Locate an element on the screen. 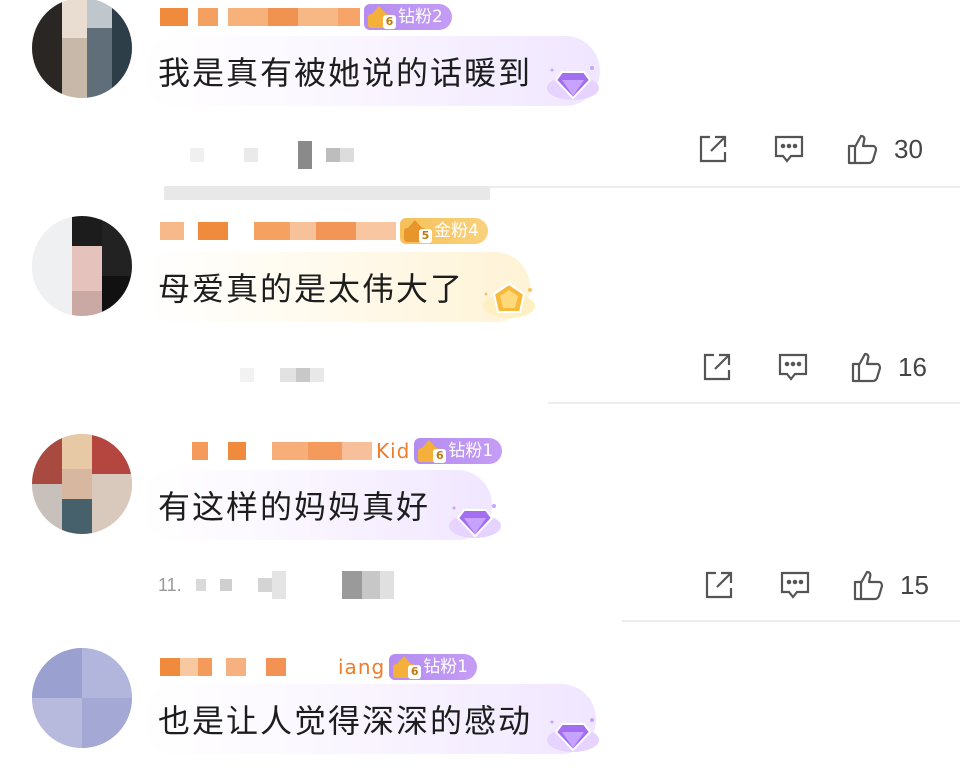  fan-badge: 5 金粉4 is located at coordinates (444, 231).